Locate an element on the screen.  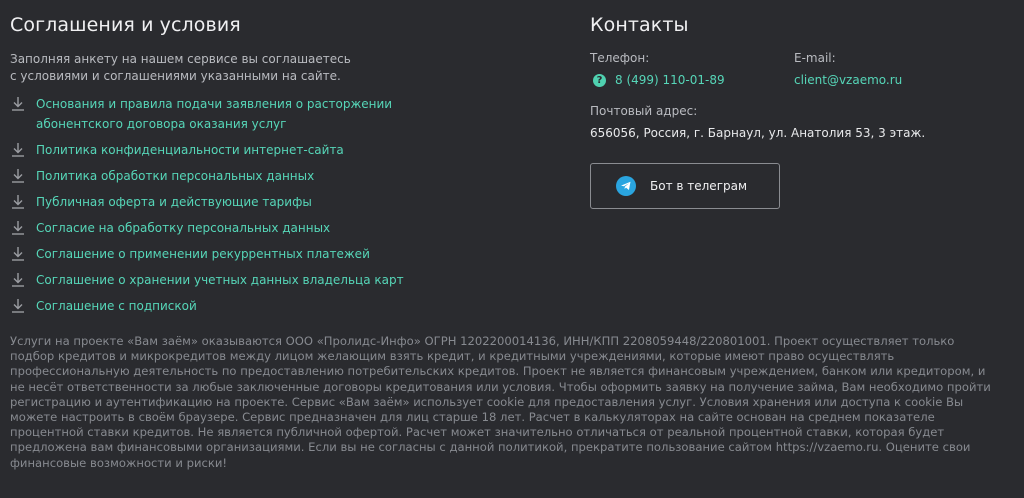
phone-link: ? 8 (499) 110-01-89 is located at coordinates (692, 80).